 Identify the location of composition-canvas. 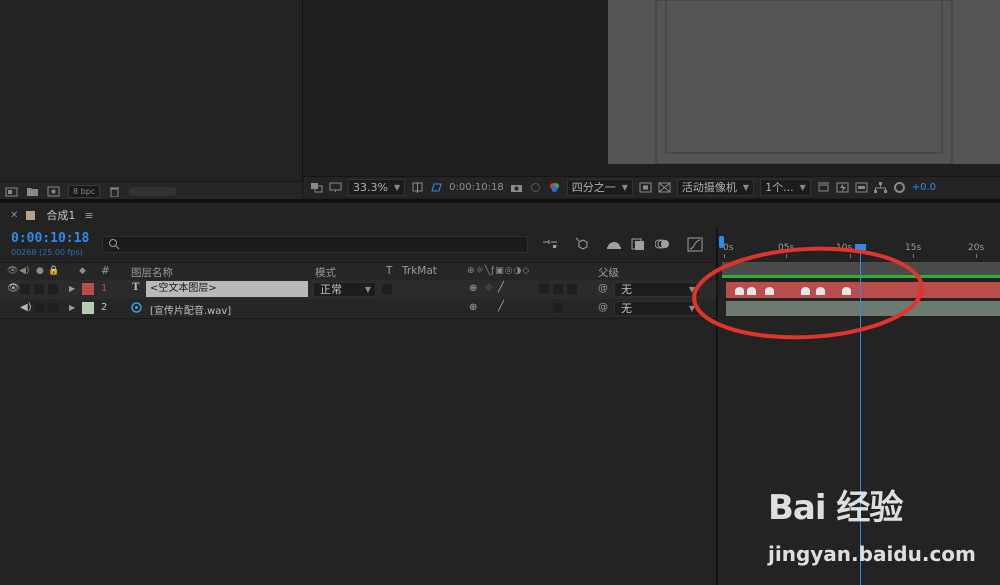
(804, 82).